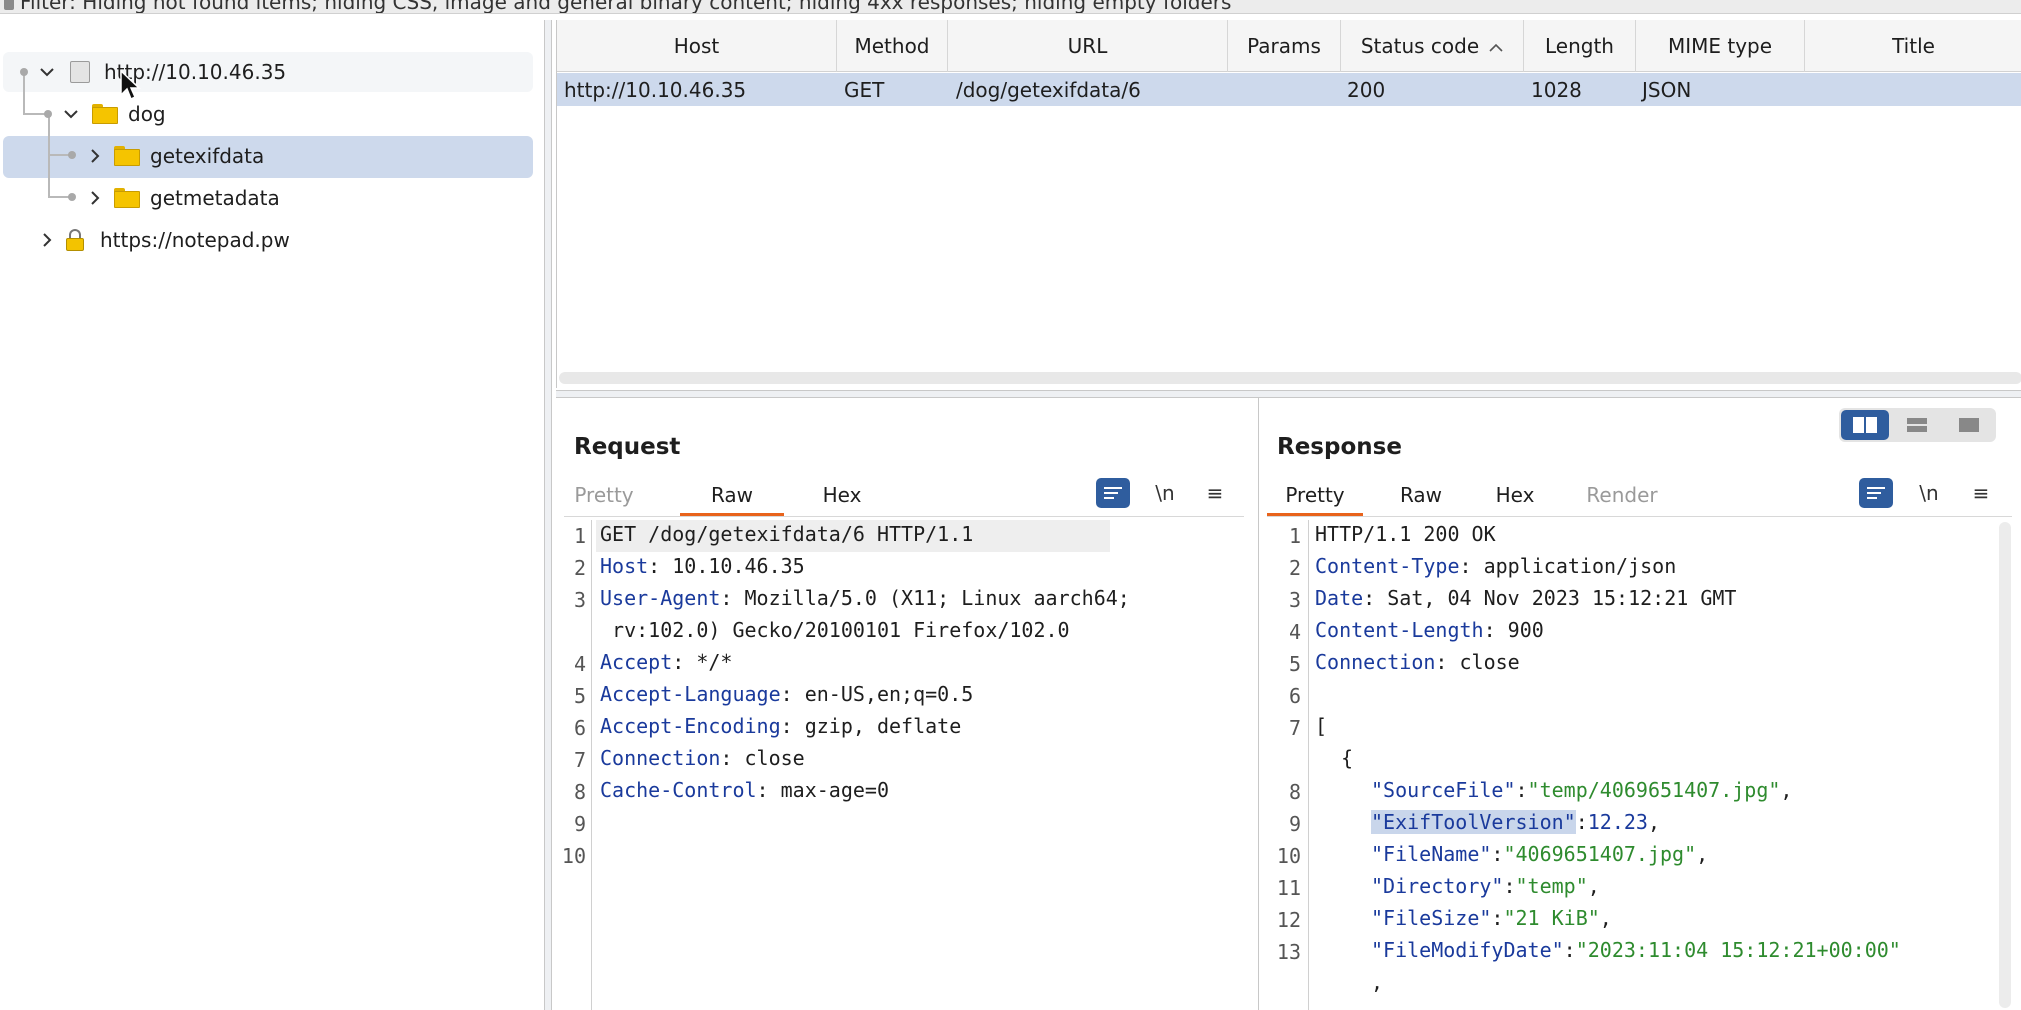 This screenshot has height=1010, width=2021. What do you see at coordinates (195, 240) in the screenshot?
I see `tree-node-label: https://notepad.pw` at bounding box center [195, 240].